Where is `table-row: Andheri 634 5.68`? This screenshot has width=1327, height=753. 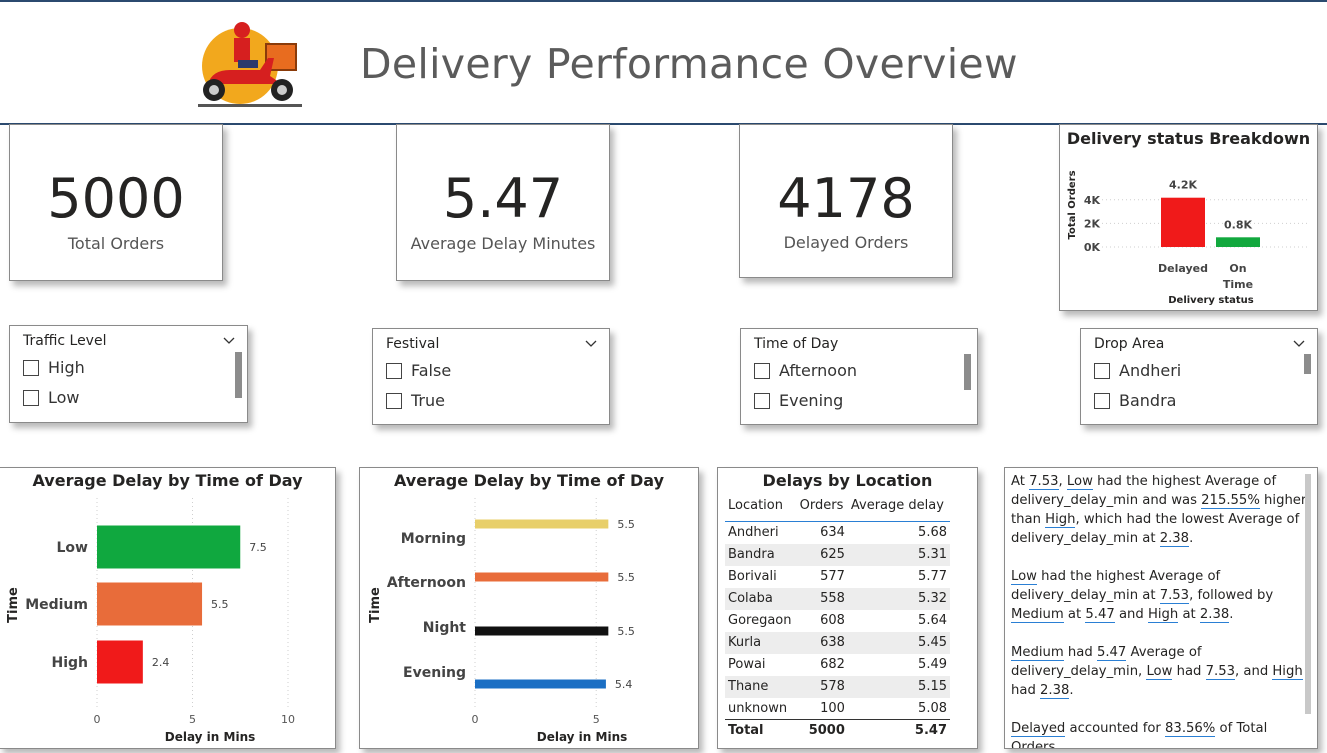 table-row: Andheri 634 5.68 is located at coordinates (837, 533).